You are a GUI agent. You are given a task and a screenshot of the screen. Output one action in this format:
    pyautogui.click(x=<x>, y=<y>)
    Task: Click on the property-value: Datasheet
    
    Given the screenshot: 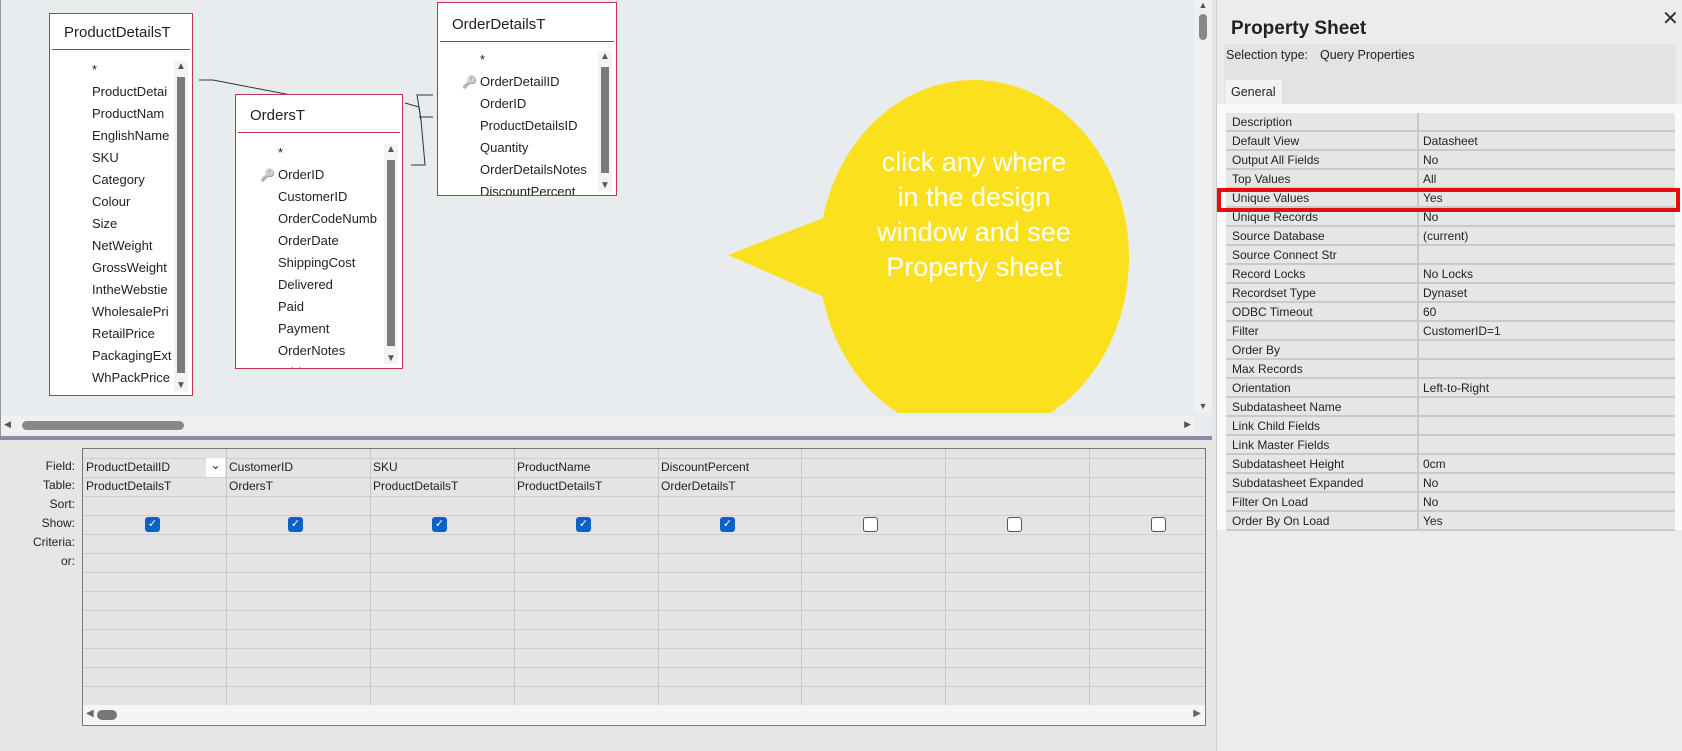 What is the action you would take?
    pyautogui.click(x=1450, y=141)
    